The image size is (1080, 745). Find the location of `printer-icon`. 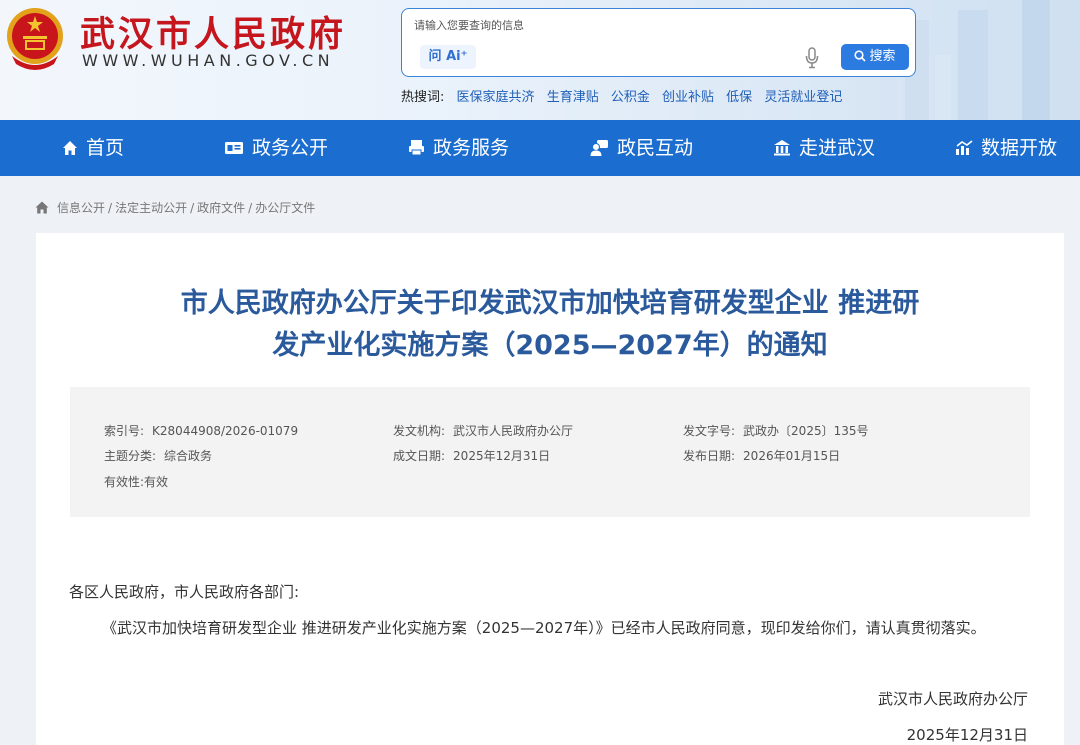

printer-icon is located at coordinates (416, 148).